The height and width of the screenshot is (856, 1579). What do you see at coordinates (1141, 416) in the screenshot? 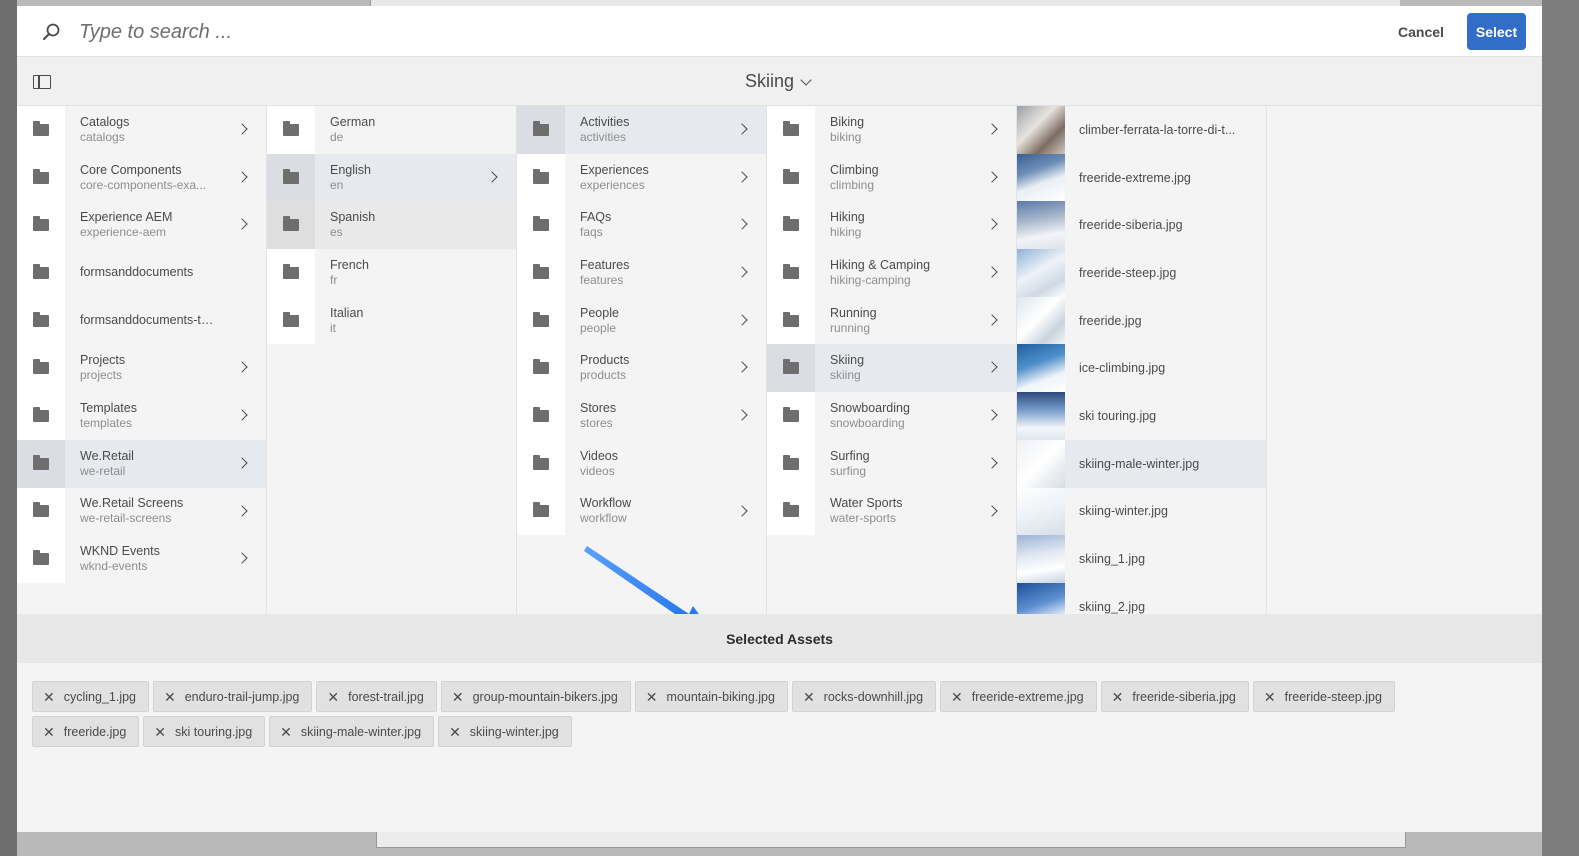
I see `asset-row: ski touring.jpg` at bounding box center [1141, 416].